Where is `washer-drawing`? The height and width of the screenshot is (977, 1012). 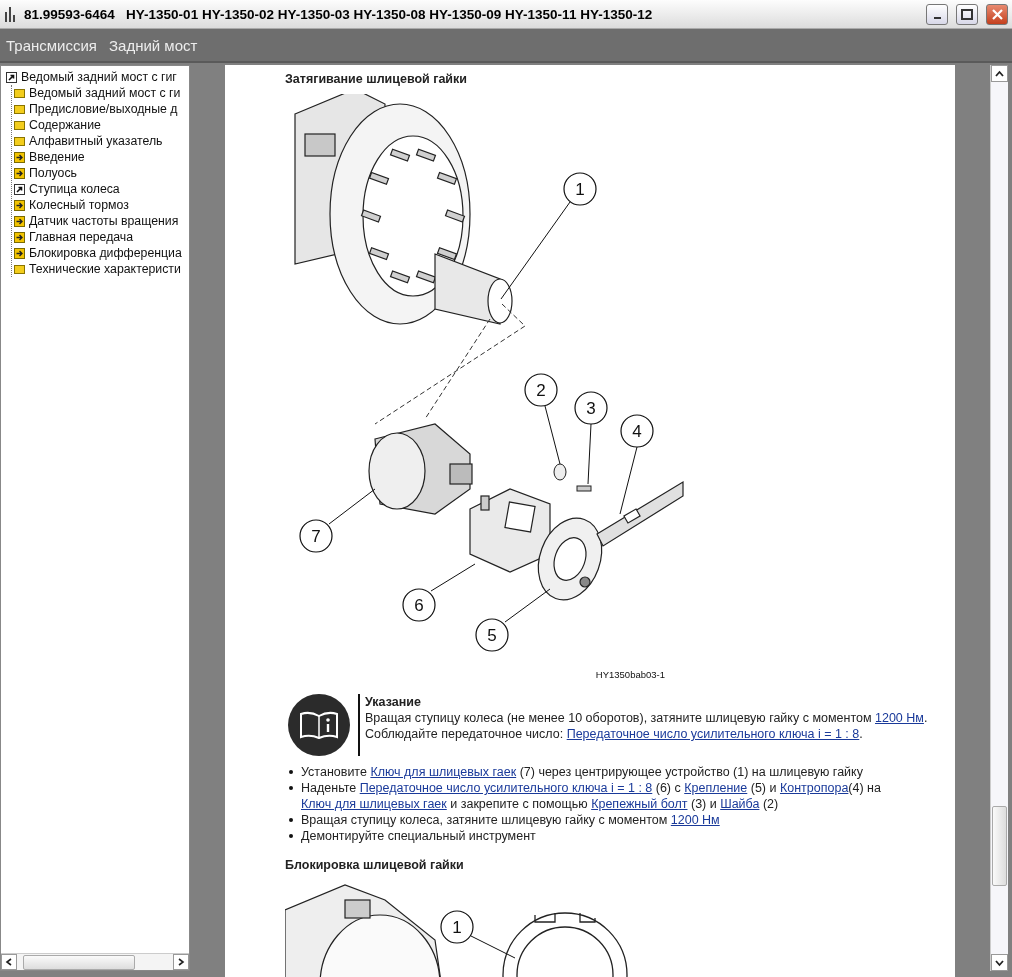 washer-drawing is located at coordinates (560, 472).